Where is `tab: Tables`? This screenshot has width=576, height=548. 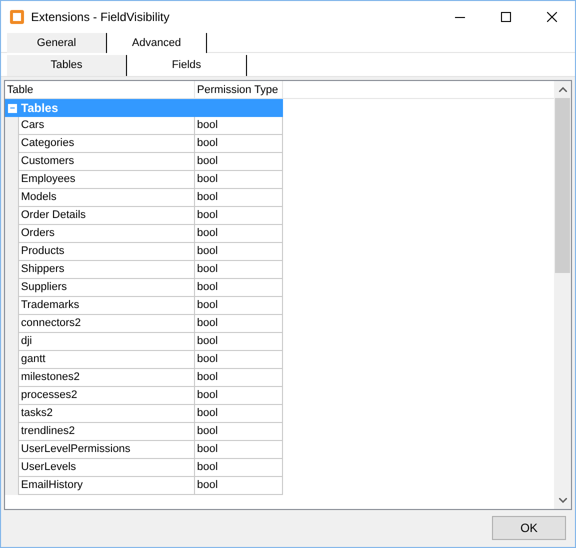
tab: Tables is located at coordinates (67, 65).